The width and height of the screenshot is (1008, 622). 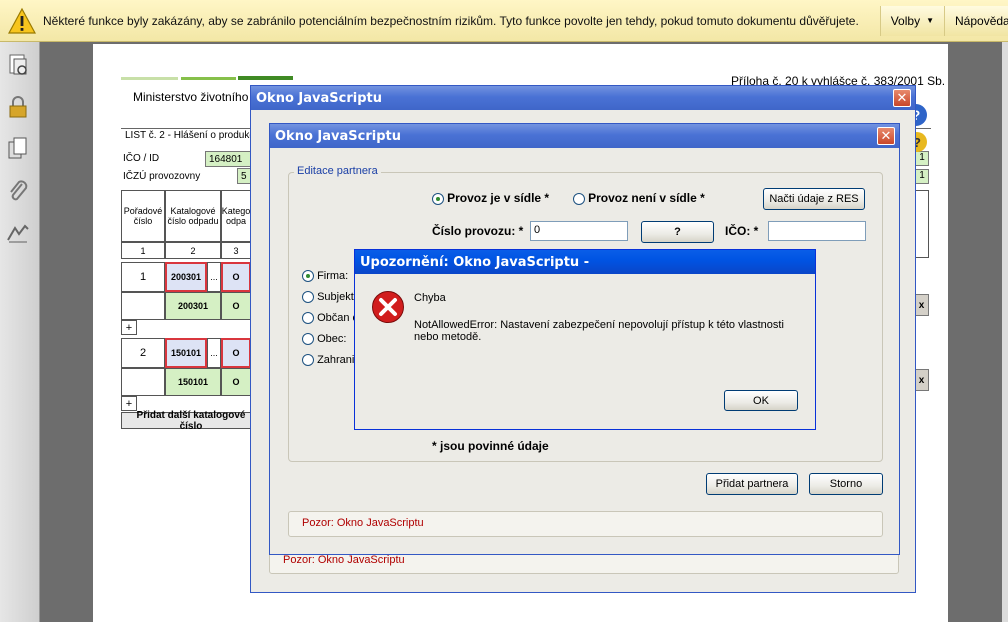 I want to click on add-catalog-button: Přidat další katalogové číslo, so click(x=186, y=421).